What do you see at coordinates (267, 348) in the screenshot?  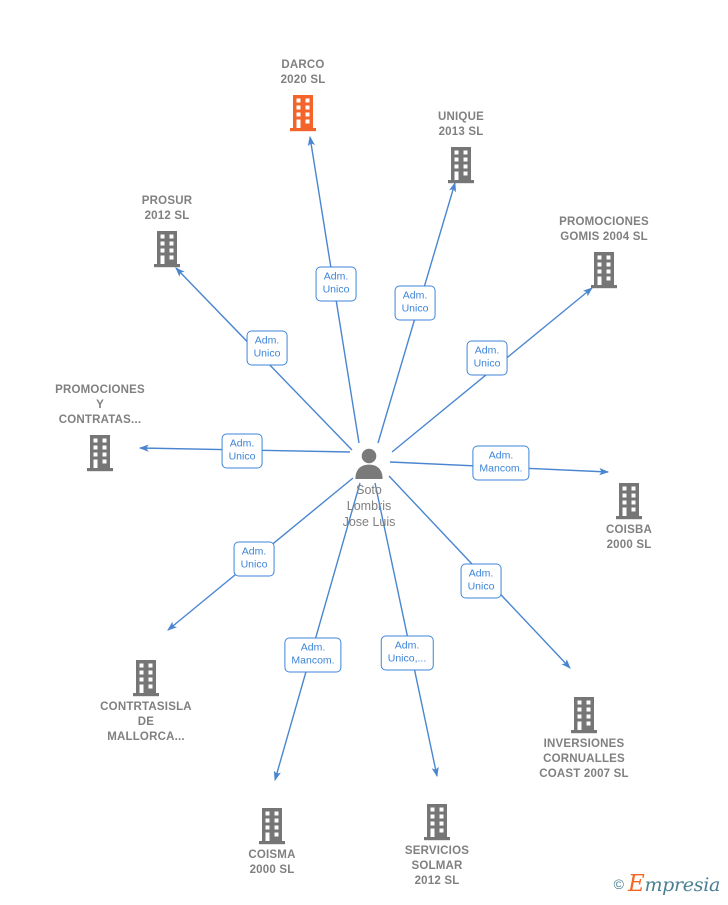 I see `edge-label-edge-prosur: Adm. Unico` at bounding box center [267, 348].